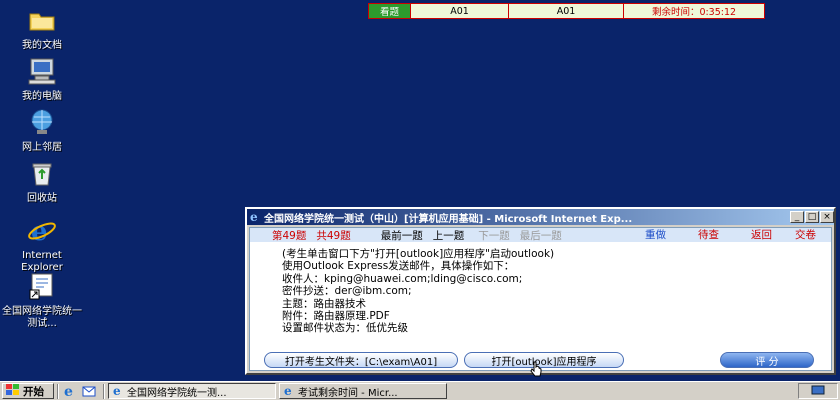 Image resolution: width=840 pixels, height=400 pixels. I want to click on question-line: 设置邮件状态为：低优先级, so click(345, 328).